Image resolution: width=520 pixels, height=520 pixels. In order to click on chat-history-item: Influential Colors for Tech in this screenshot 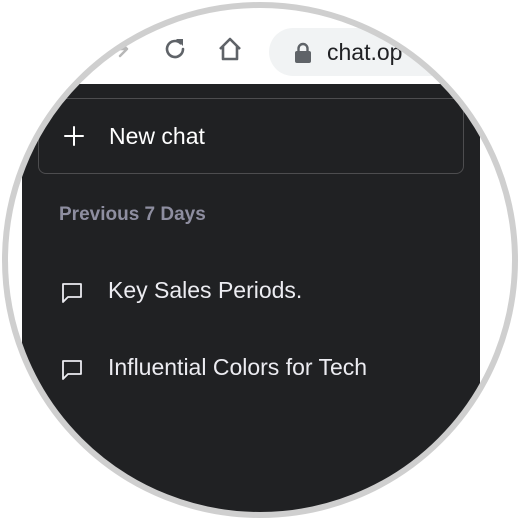, I will do `click(254, 368)`.